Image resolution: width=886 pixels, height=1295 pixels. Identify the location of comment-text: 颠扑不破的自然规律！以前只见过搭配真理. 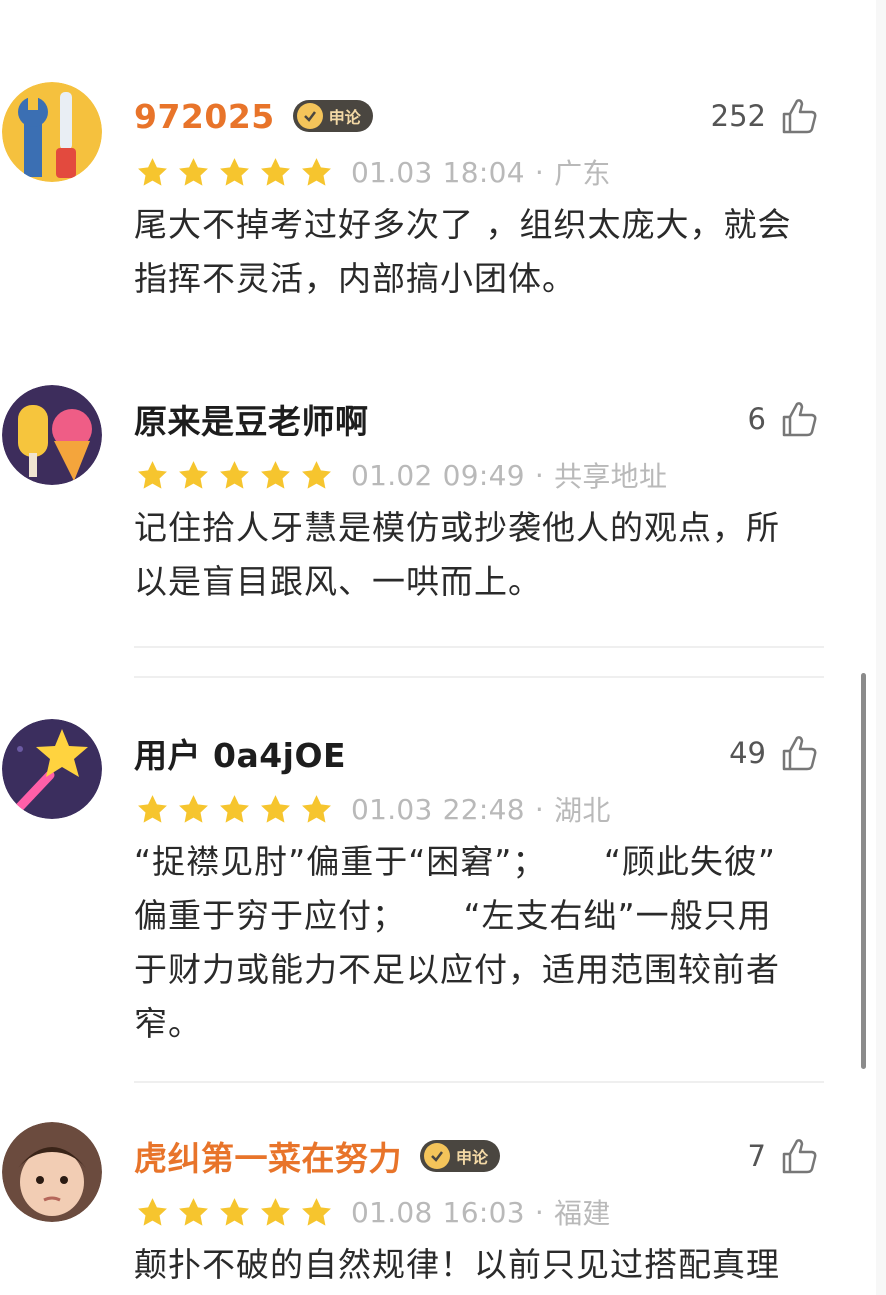
(484, 1265).